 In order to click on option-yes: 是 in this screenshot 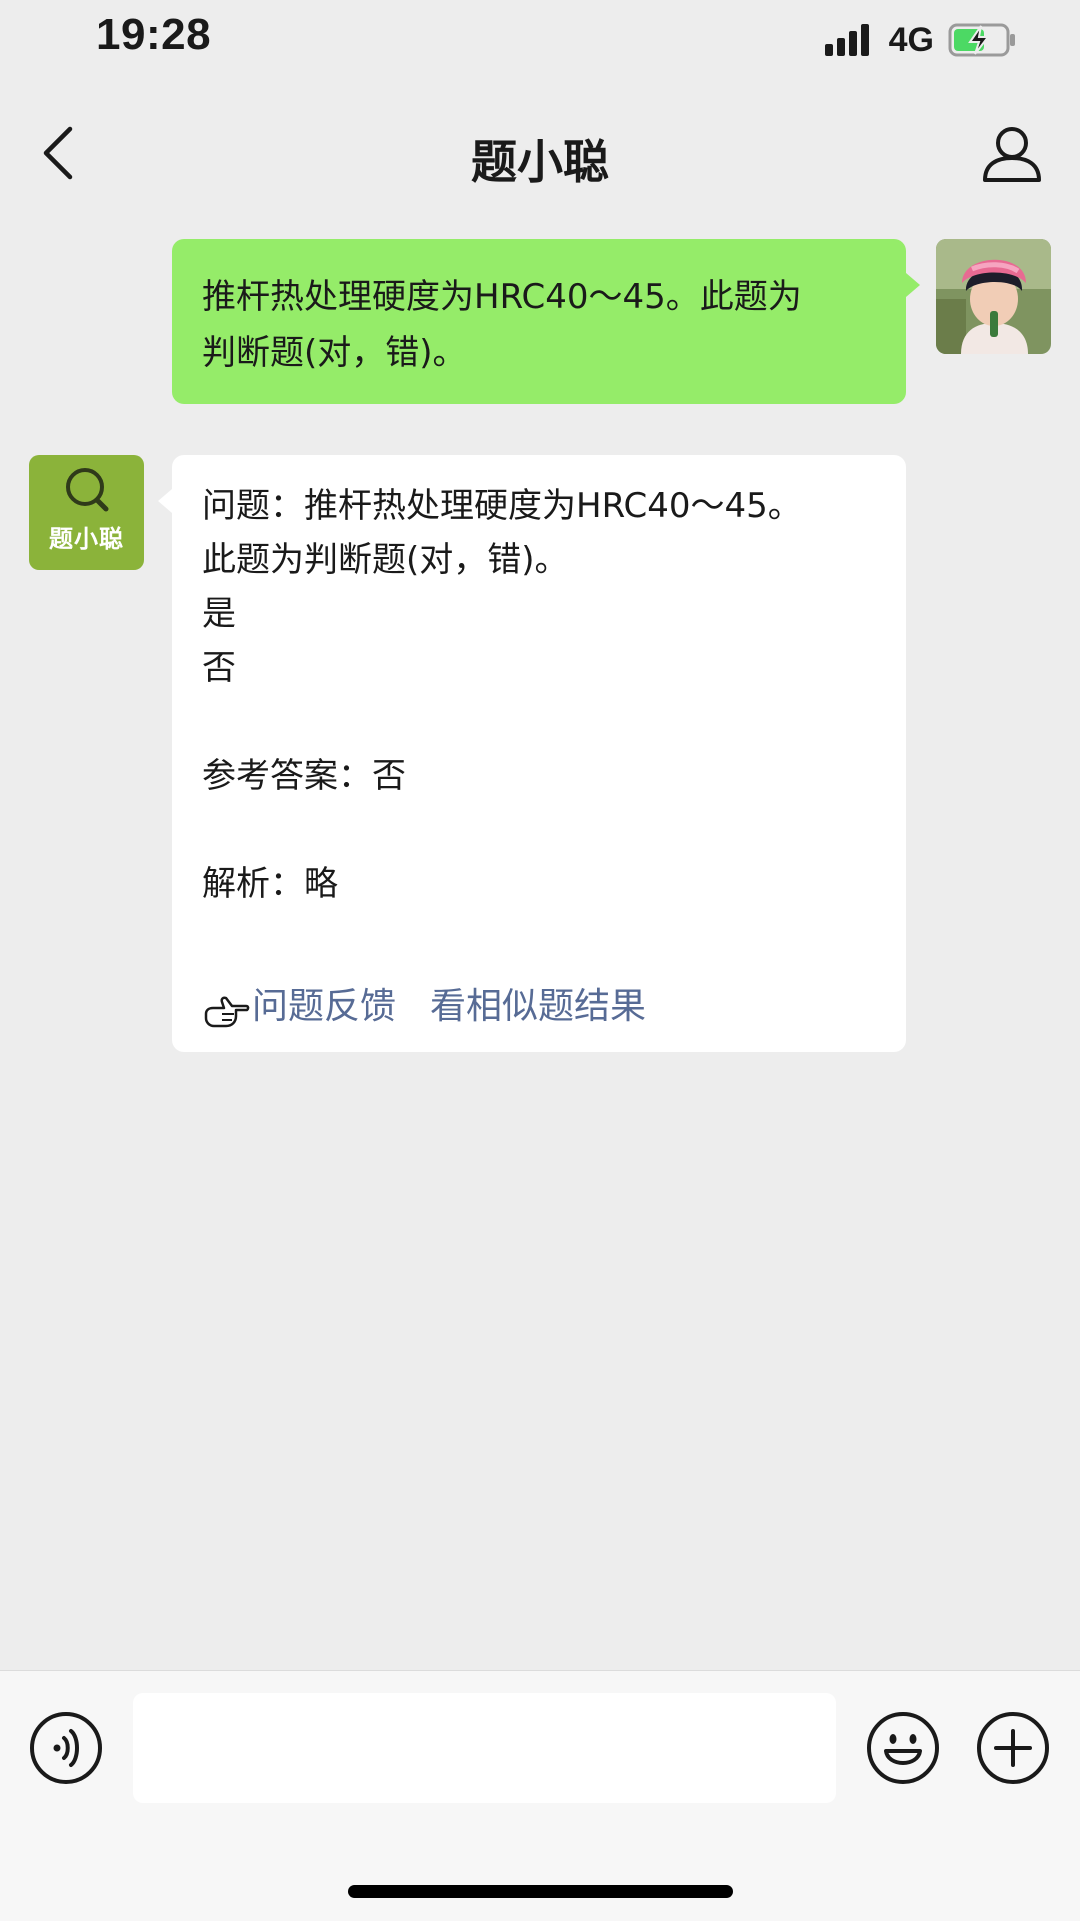, I will do `click(219, 614)`.